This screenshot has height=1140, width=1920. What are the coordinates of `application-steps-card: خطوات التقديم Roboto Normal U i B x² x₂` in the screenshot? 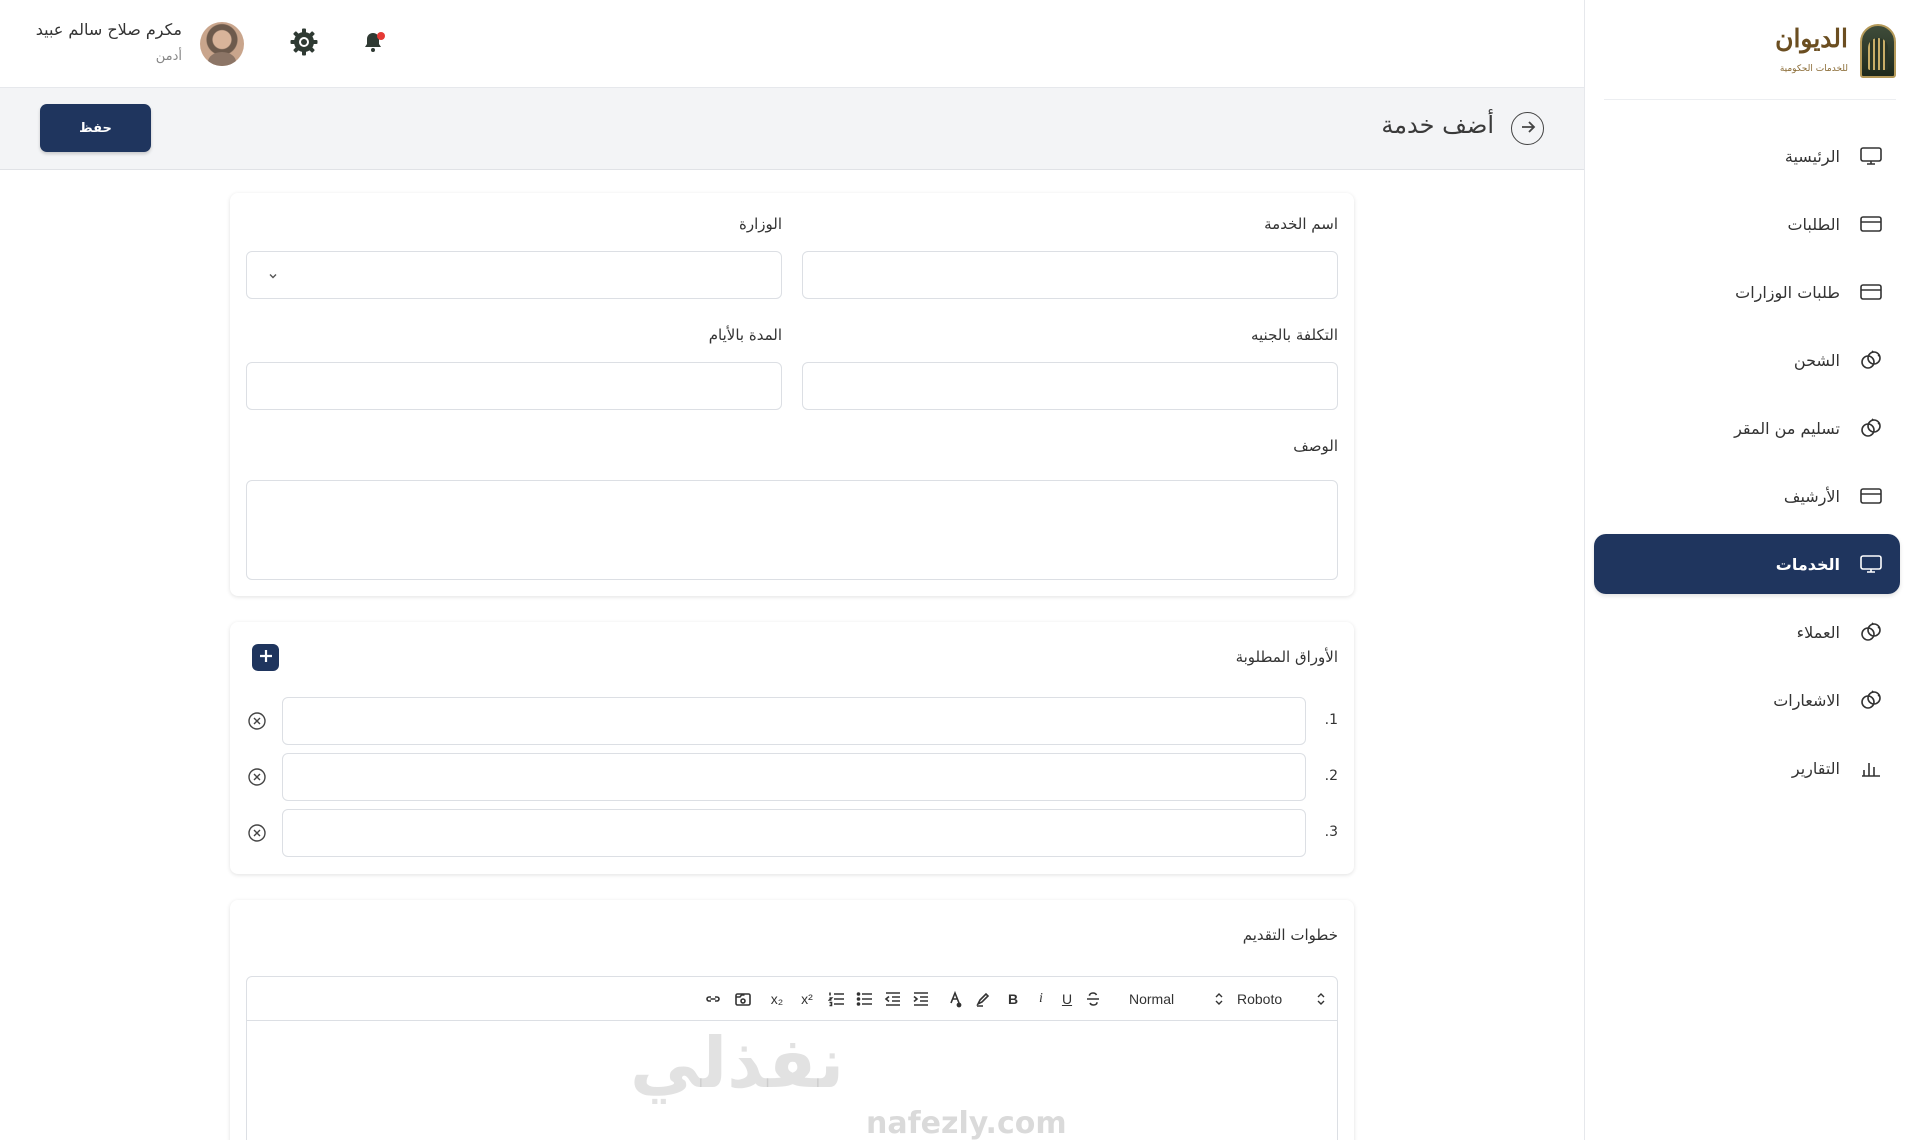 It's located at (792, 1020).